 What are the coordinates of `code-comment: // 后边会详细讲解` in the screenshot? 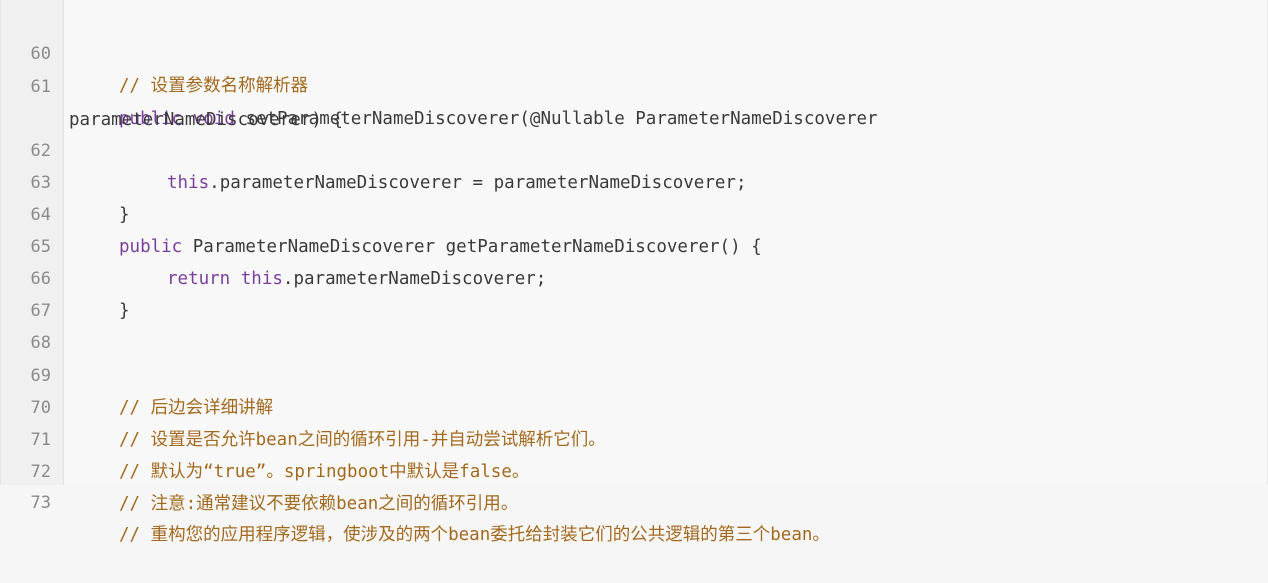 It's located at (196, 408).